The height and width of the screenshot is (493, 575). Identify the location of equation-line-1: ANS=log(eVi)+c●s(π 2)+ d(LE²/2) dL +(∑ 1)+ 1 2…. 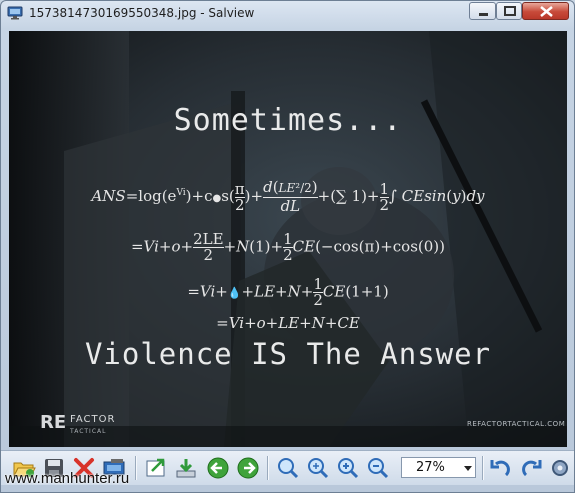
(288, 196).